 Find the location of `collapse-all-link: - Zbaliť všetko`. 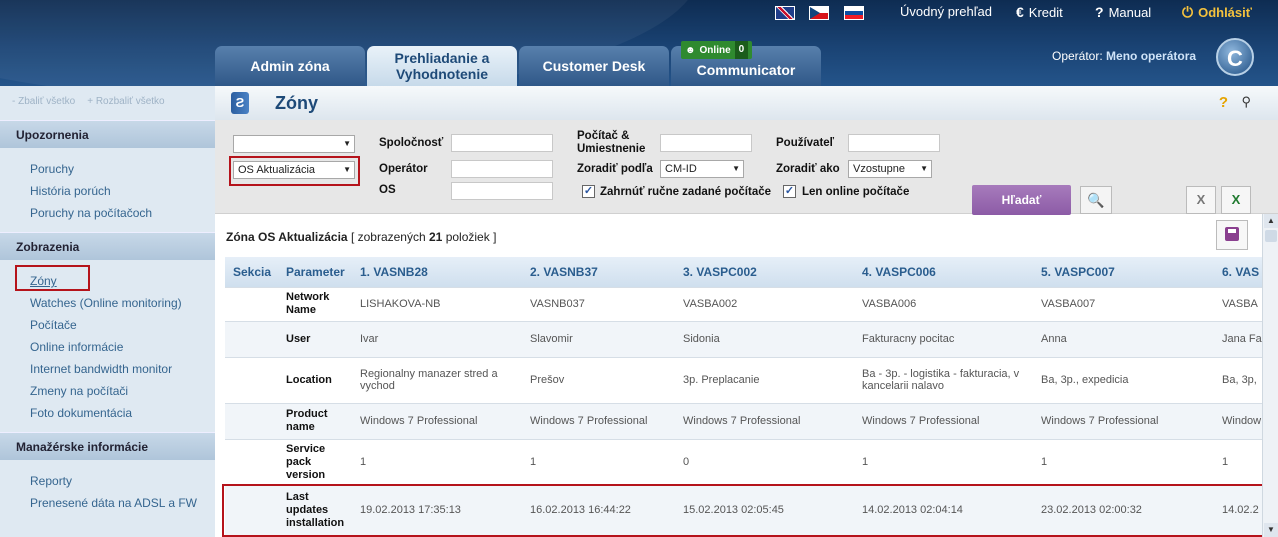

collapse-all-link: - Zbaliť všetko is located at coordinates (43, 101).